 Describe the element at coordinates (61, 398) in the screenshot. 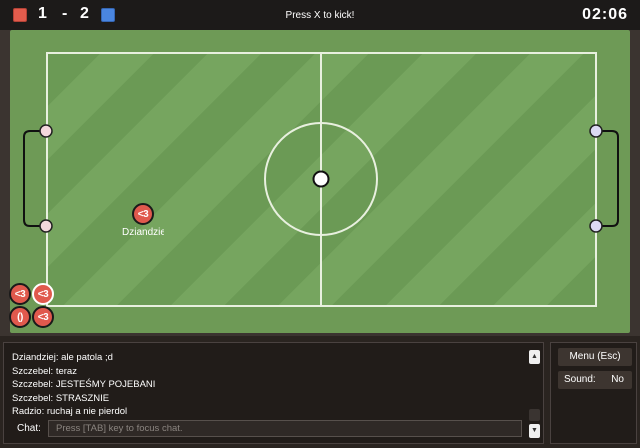

I see `chat-message: Szczebel: STRASZNIE` at that location.